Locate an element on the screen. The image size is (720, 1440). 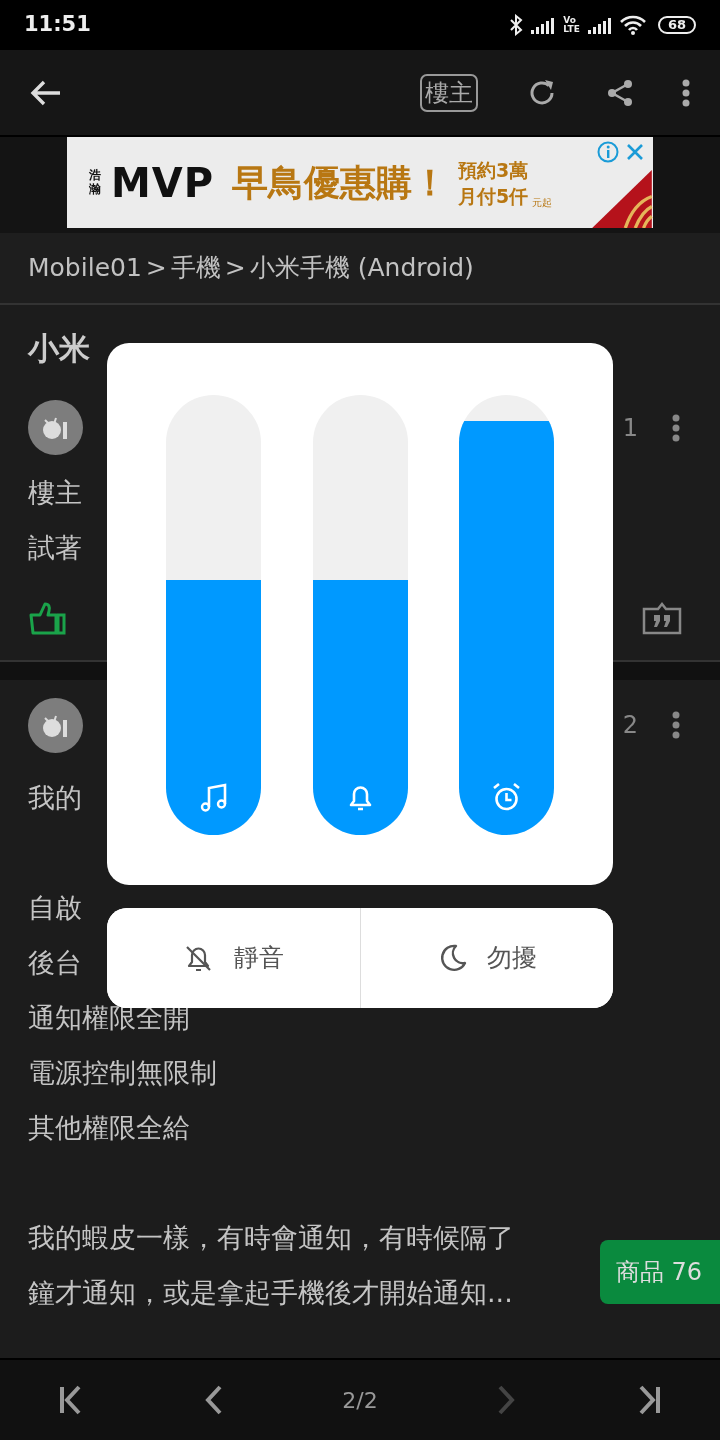
ad-text: 浩瀚 is located at coordinates (95, 182).